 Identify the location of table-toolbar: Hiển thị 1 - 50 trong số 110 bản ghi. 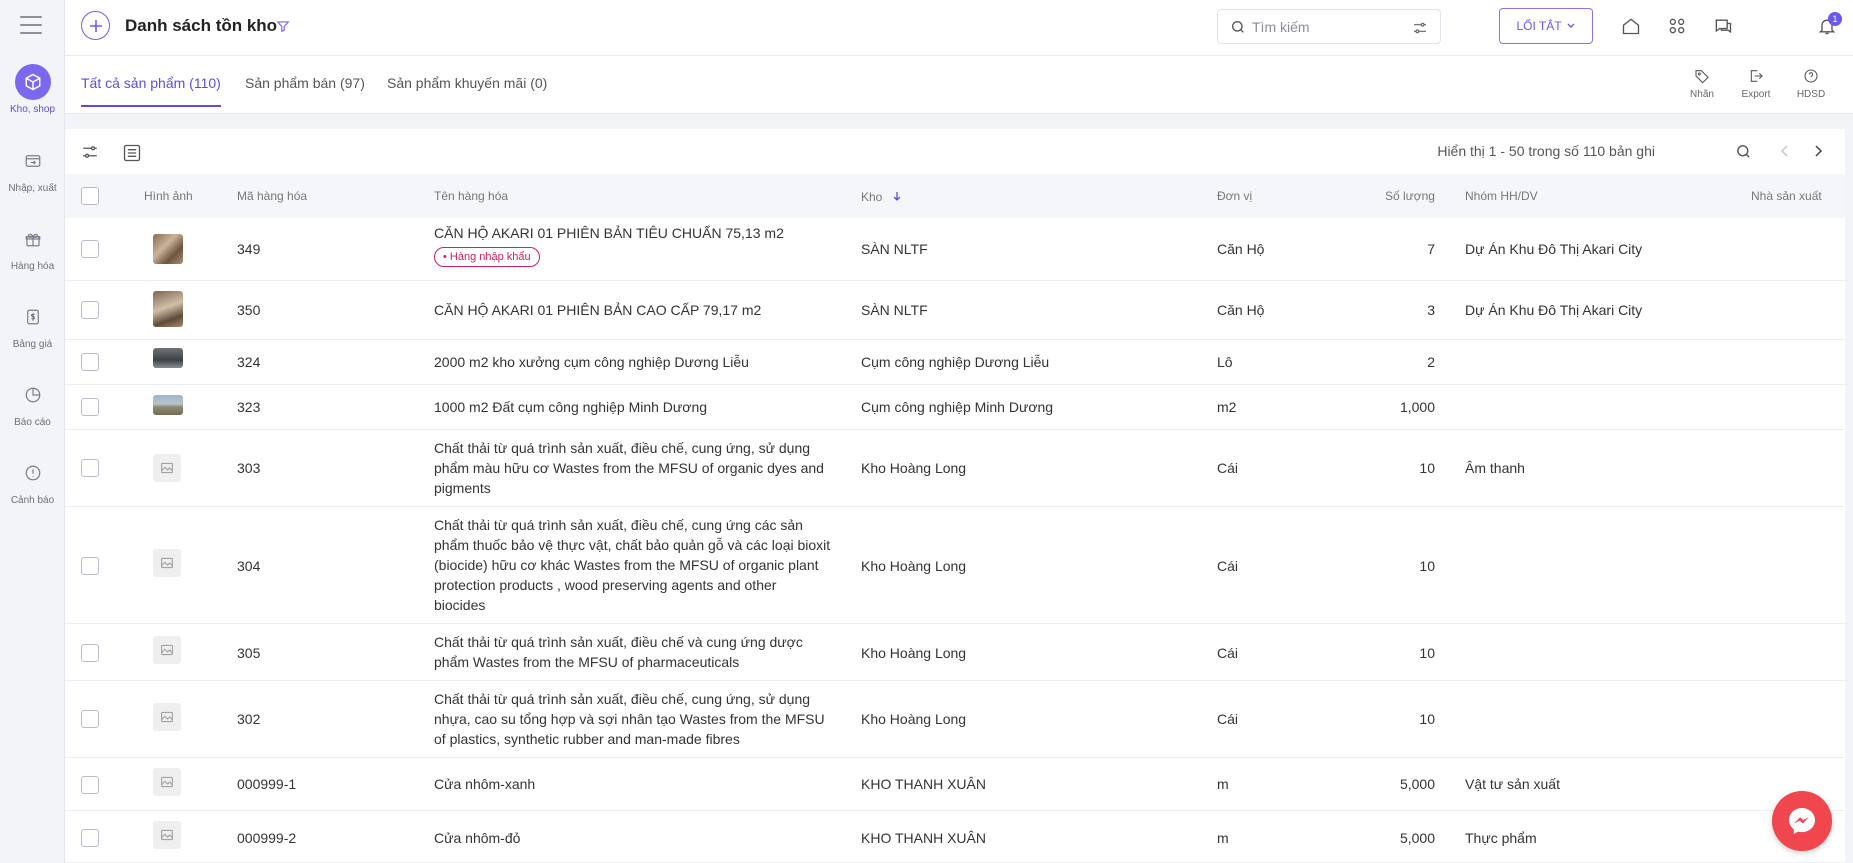
(955, 151).